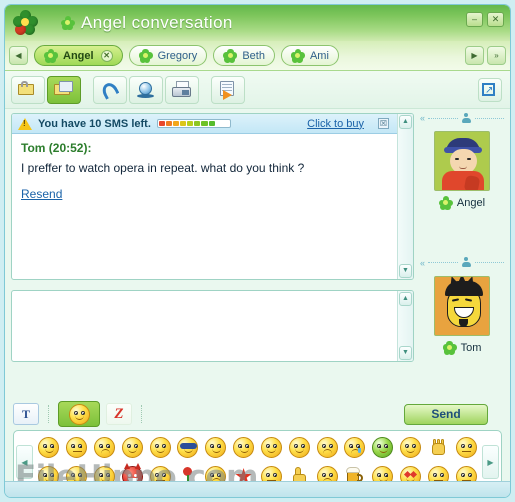  I want to click on contact-name: Tom, so click(471, 347).